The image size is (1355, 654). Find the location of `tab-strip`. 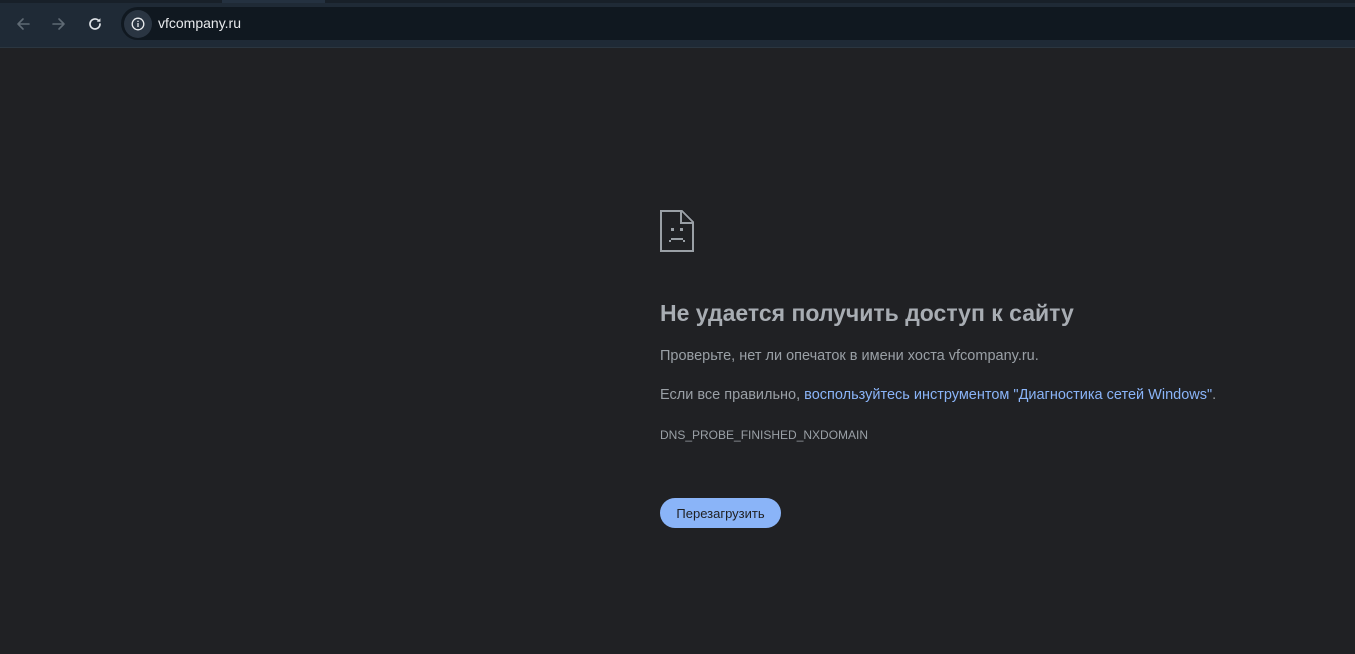

tab-strip is located at coordinates (677, 1).